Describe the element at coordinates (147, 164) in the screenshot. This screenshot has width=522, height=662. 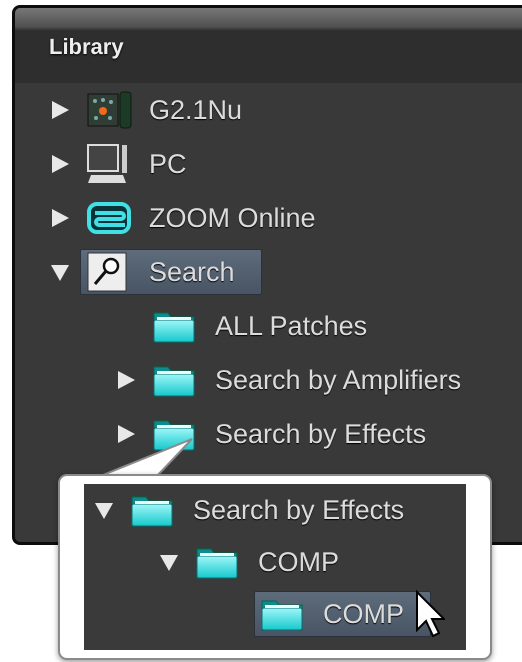
I see `tree-item: PC` at that location.